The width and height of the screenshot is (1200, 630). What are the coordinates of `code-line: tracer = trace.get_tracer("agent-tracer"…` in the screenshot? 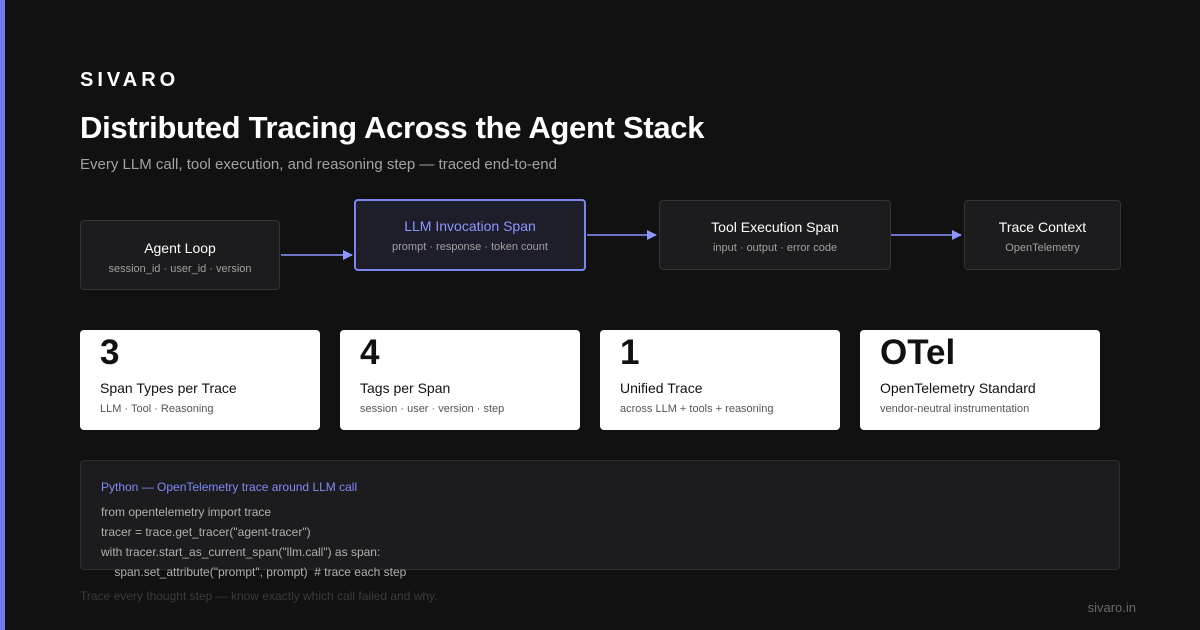 It's located at (206, 532).